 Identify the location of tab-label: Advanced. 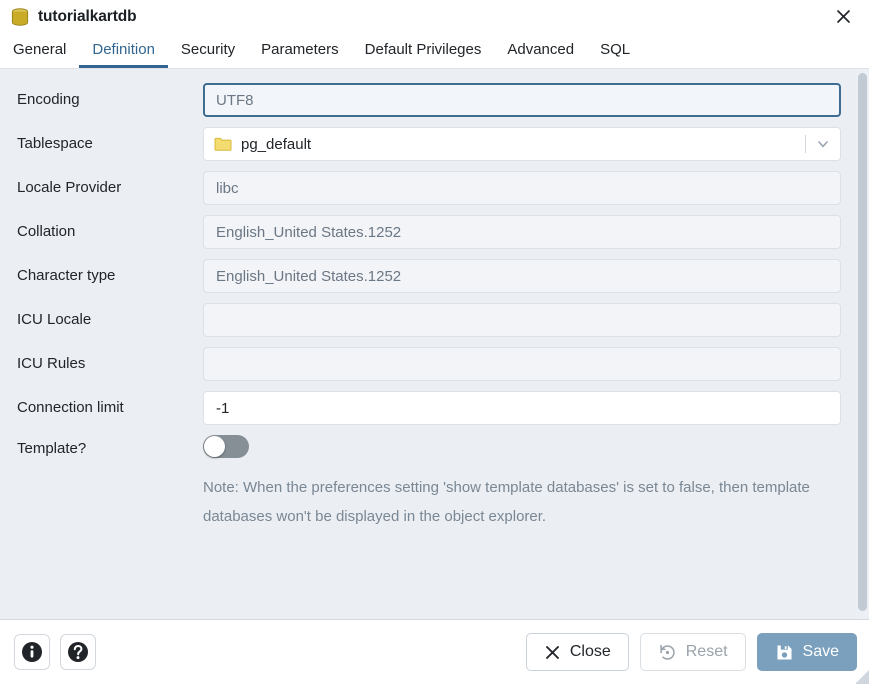
(541, 49).